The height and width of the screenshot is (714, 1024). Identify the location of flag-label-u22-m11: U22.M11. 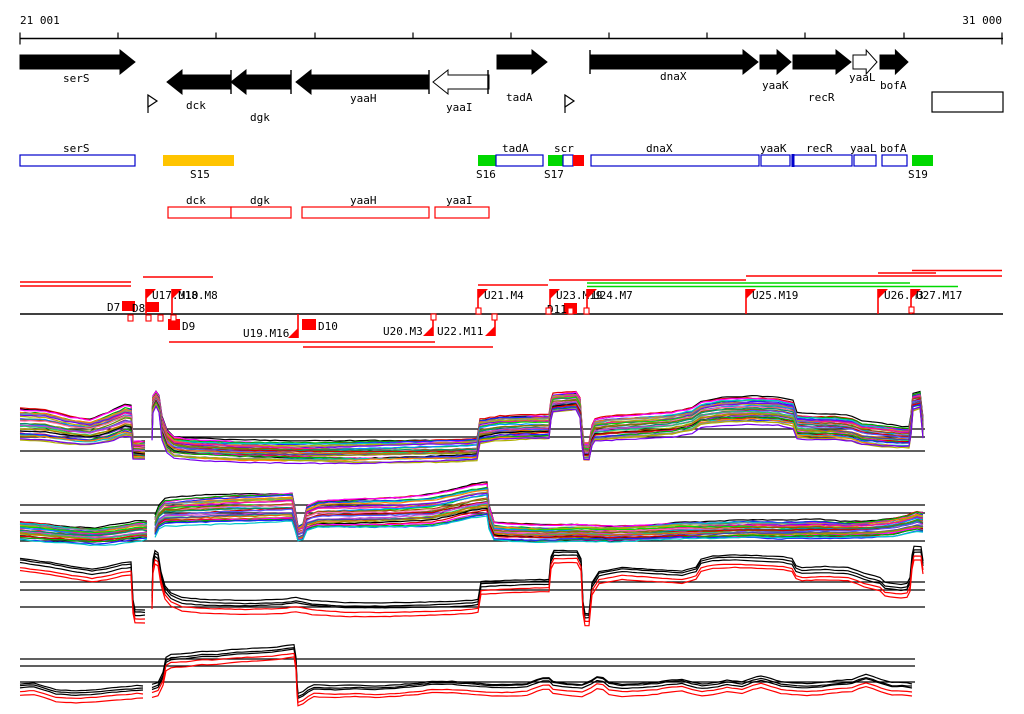
(460, 331).